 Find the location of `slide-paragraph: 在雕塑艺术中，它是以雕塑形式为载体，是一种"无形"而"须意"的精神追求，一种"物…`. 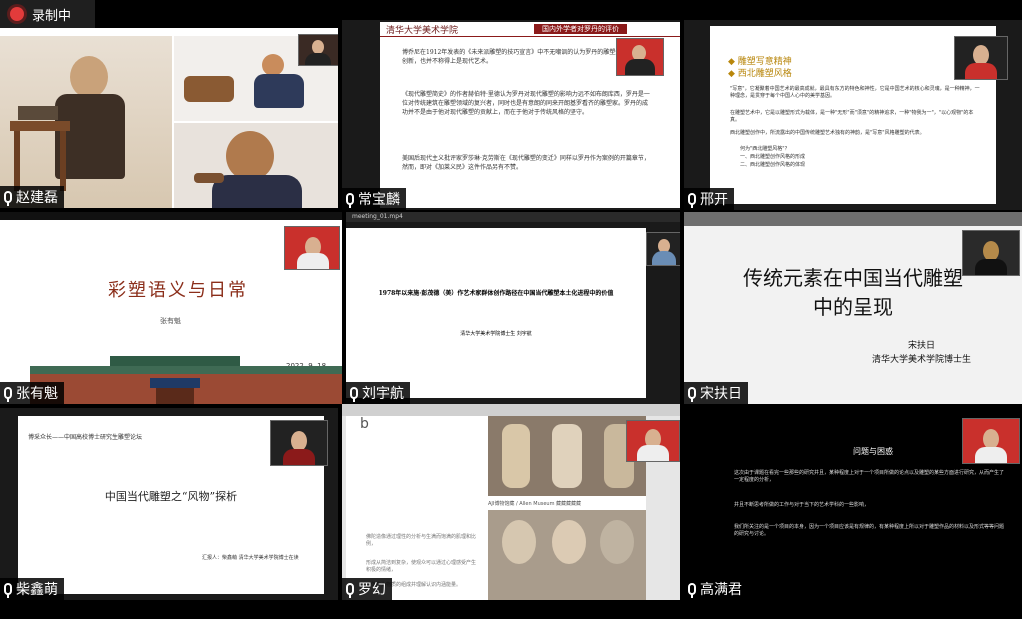

slide-paragraph: 在雕塑艺术中，它是以雕塑形式为载体，是一种"无形"而"须意"的精神追求，一种"物… is located at coordinates (852, 116).